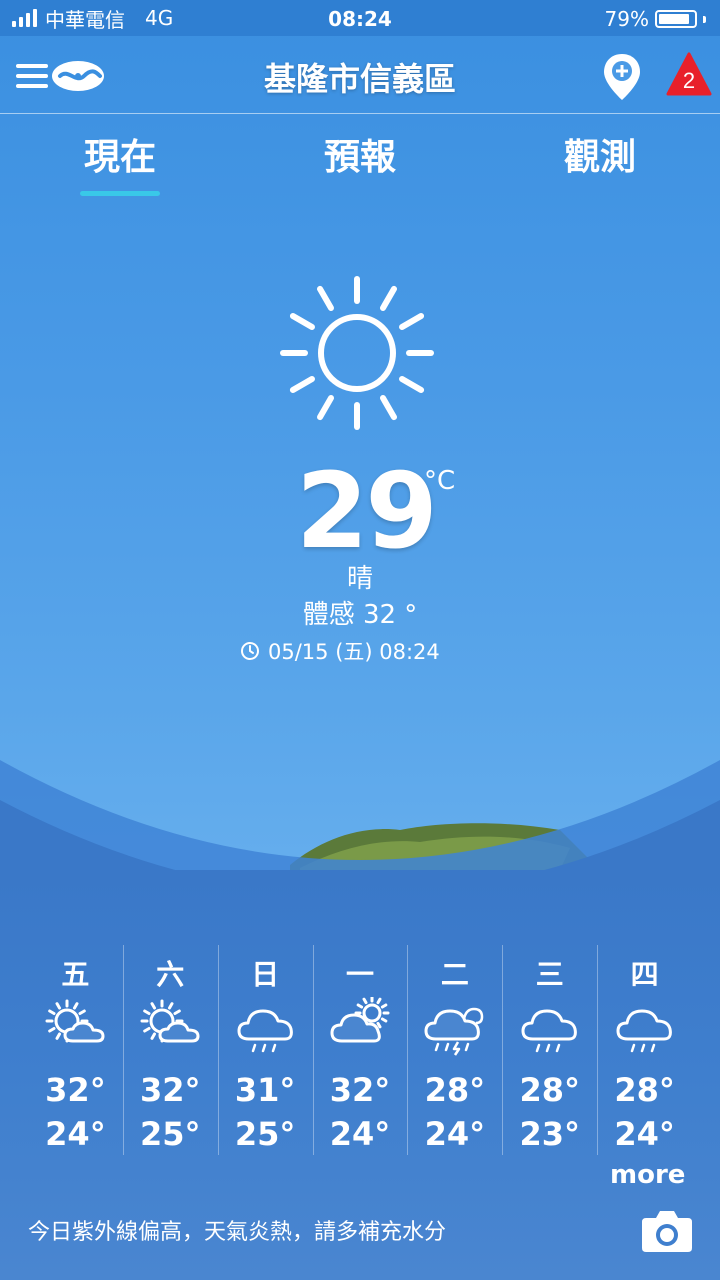 This screenshot has height=1280, width=720. What do you see at coordinates (454, 974) in the screenshot?
I see `day-name: 二` at bounding box center [454, 974].